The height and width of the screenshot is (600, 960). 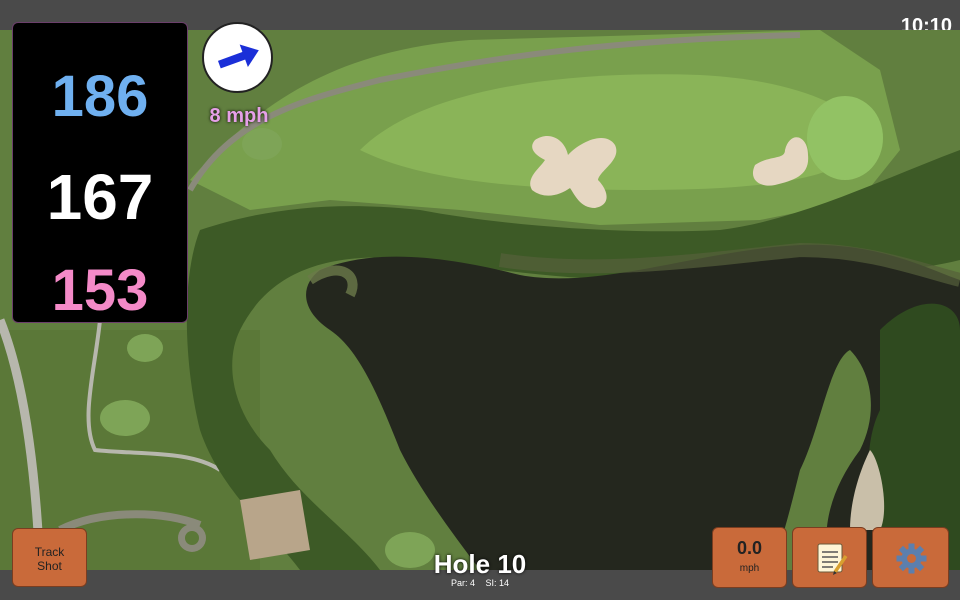 I want to click on distance-panel: 186 167 153, so click(x=100, y=172).